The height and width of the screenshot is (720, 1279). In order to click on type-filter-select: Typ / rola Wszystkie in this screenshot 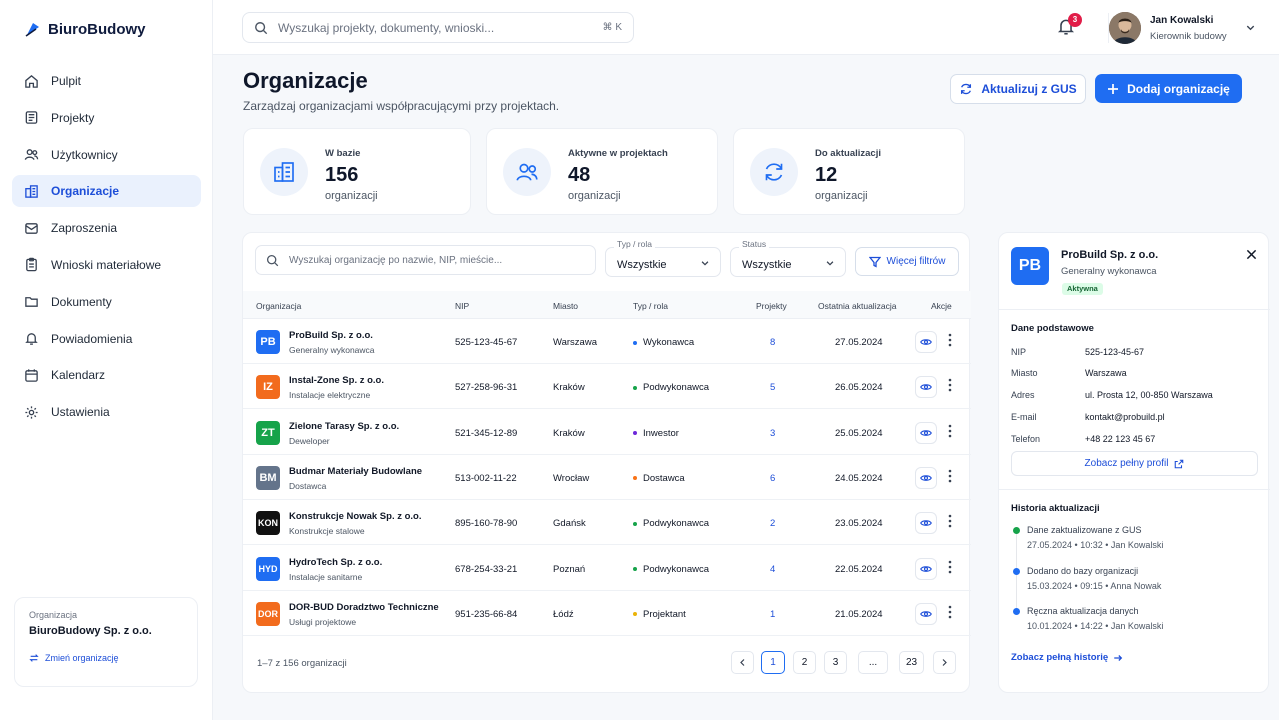, I will do `click(663, 258)`.